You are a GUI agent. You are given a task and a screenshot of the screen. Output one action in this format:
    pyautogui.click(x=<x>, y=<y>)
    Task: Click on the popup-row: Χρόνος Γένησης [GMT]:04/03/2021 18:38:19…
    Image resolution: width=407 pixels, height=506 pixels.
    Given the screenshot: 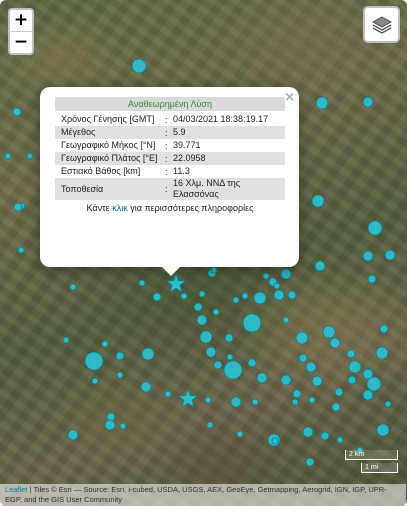 What is the action you would take?
    pyautogui.click(x=170, y=119)
    